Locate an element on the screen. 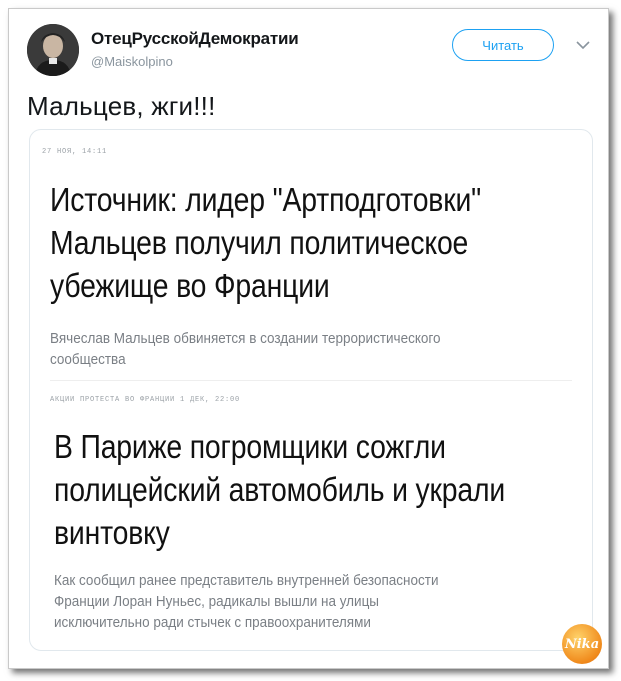 The height and width of the screenshot is (681, 621). headline-line: Источник: лидер "Артподготовки" is located at coordinates (266, 199).